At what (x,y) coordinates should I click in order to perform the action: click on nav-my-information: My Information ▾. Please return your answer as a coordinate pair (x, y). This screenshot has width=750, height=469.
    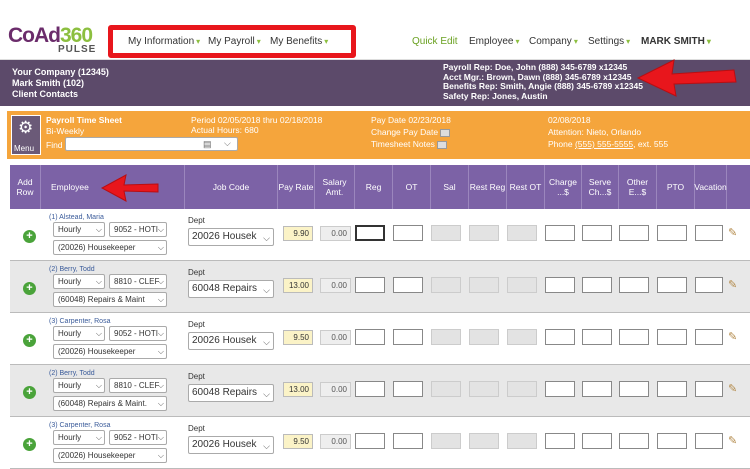
    Looking at the image, I should click on (164, 41).